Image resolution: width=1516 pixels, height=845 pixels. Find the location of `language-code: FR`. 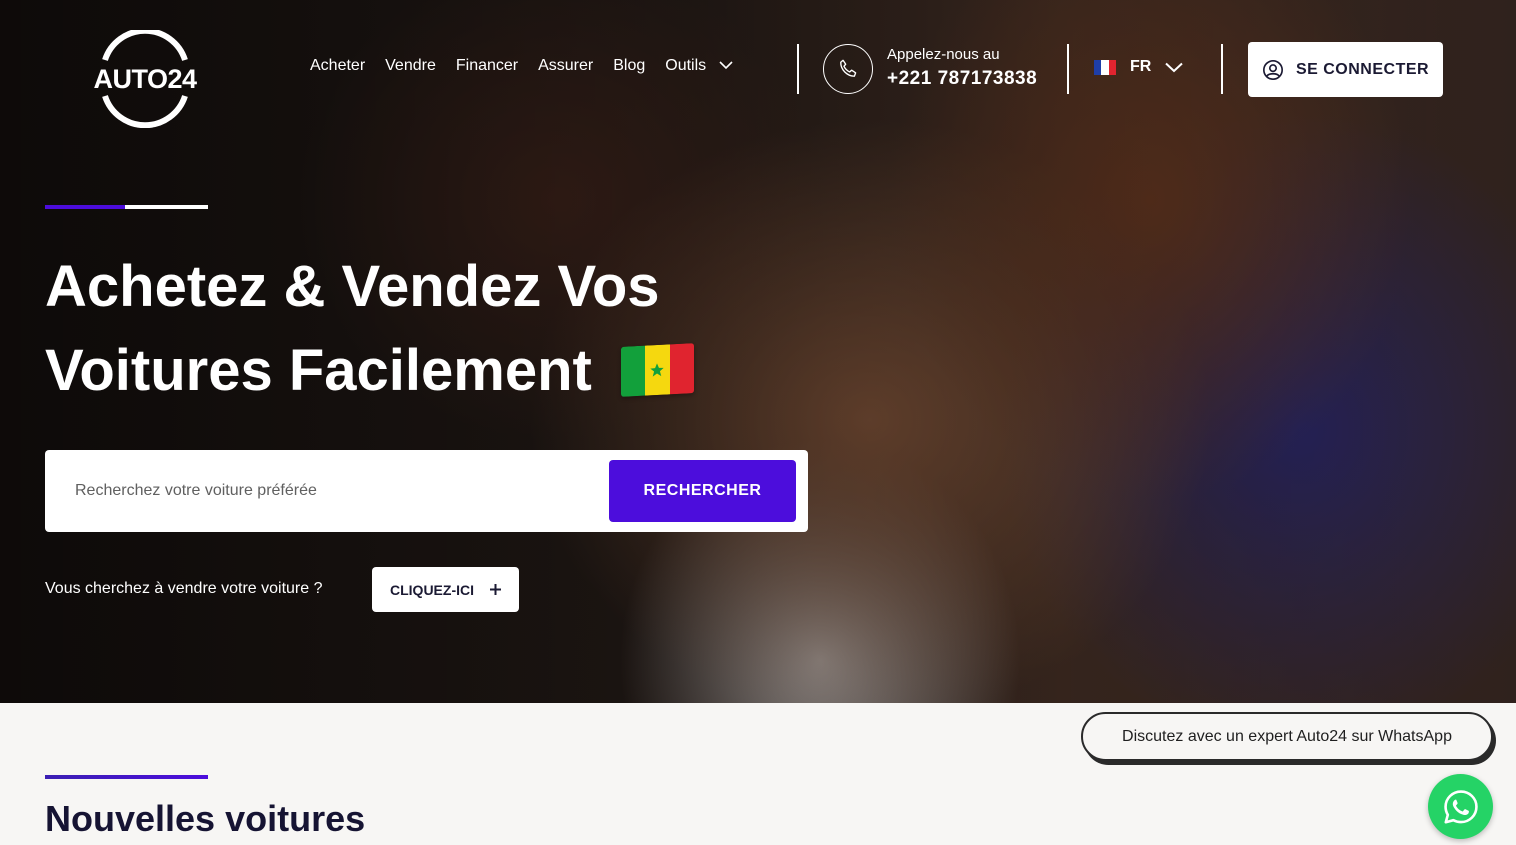

language-code: FR is located at coordinates (1141, 66).